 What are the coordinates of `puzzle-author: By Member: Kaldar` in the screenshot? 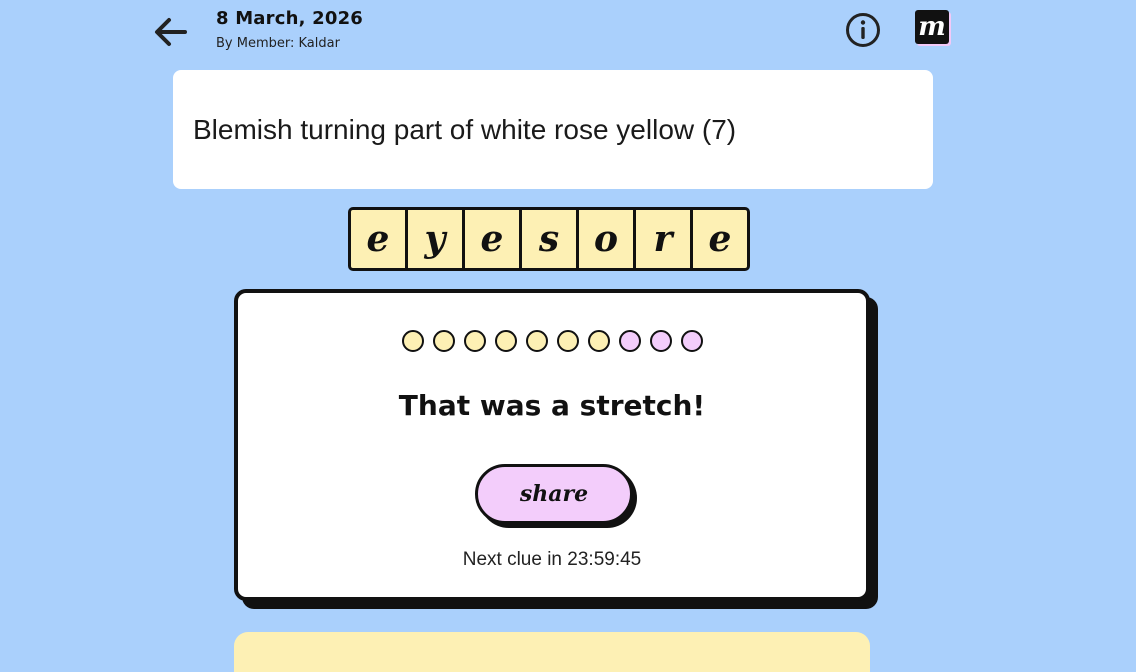 It's located at (278, 43).